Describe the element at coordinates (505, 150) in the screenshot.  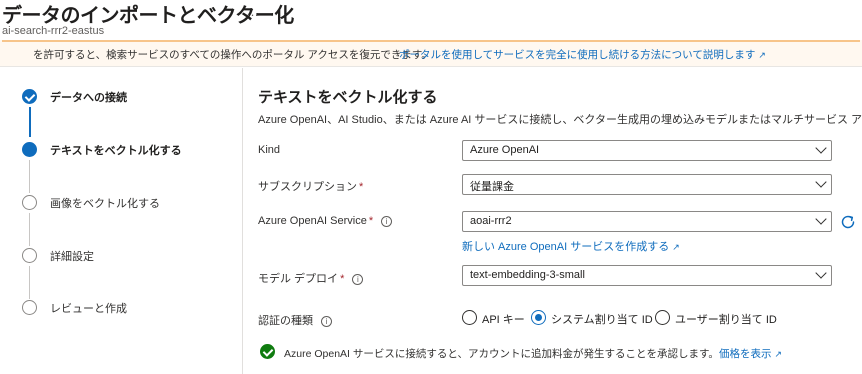
I see `kind-value: Azure OpenAI` at that location.